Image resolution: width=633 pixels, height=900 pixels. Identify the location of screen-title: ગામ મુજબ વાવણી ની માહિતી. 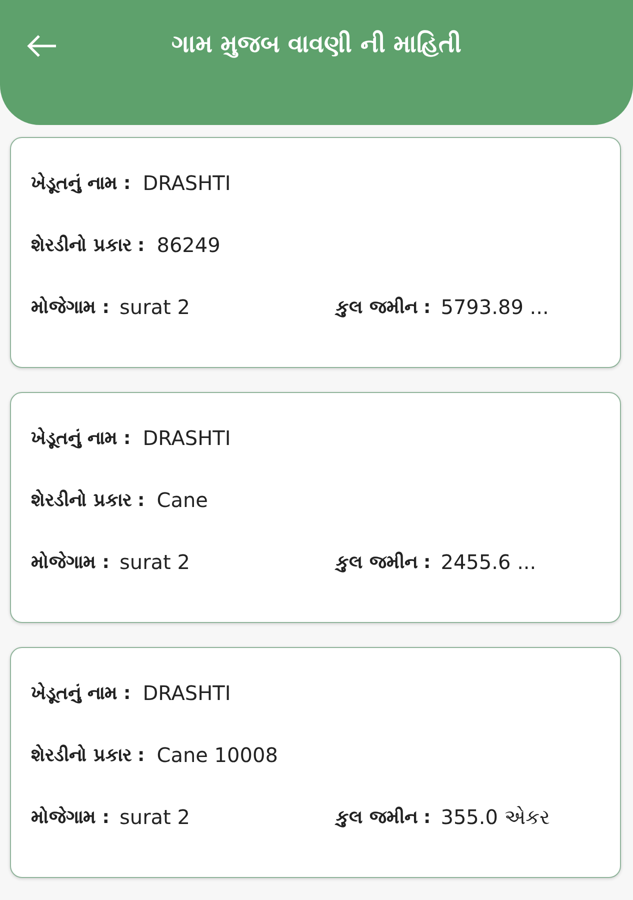
(316, 44).